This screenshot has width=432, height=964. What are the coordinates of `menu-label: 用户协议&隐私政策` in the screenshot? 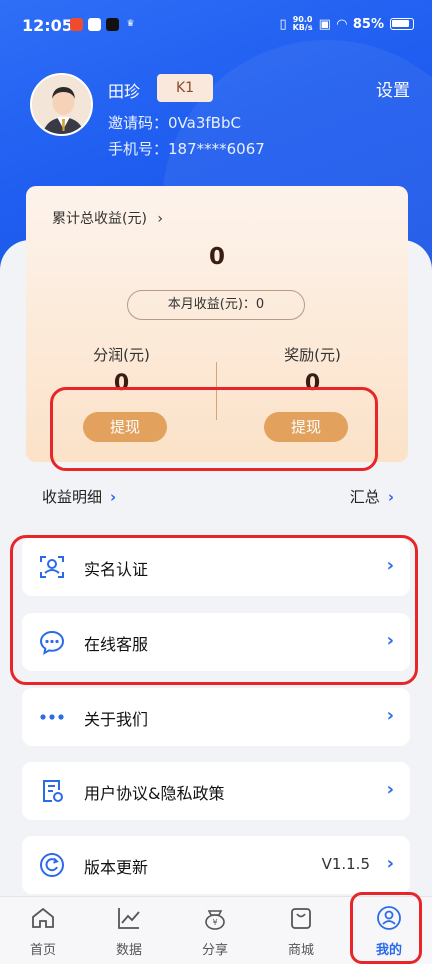 It's located at (154, 793).